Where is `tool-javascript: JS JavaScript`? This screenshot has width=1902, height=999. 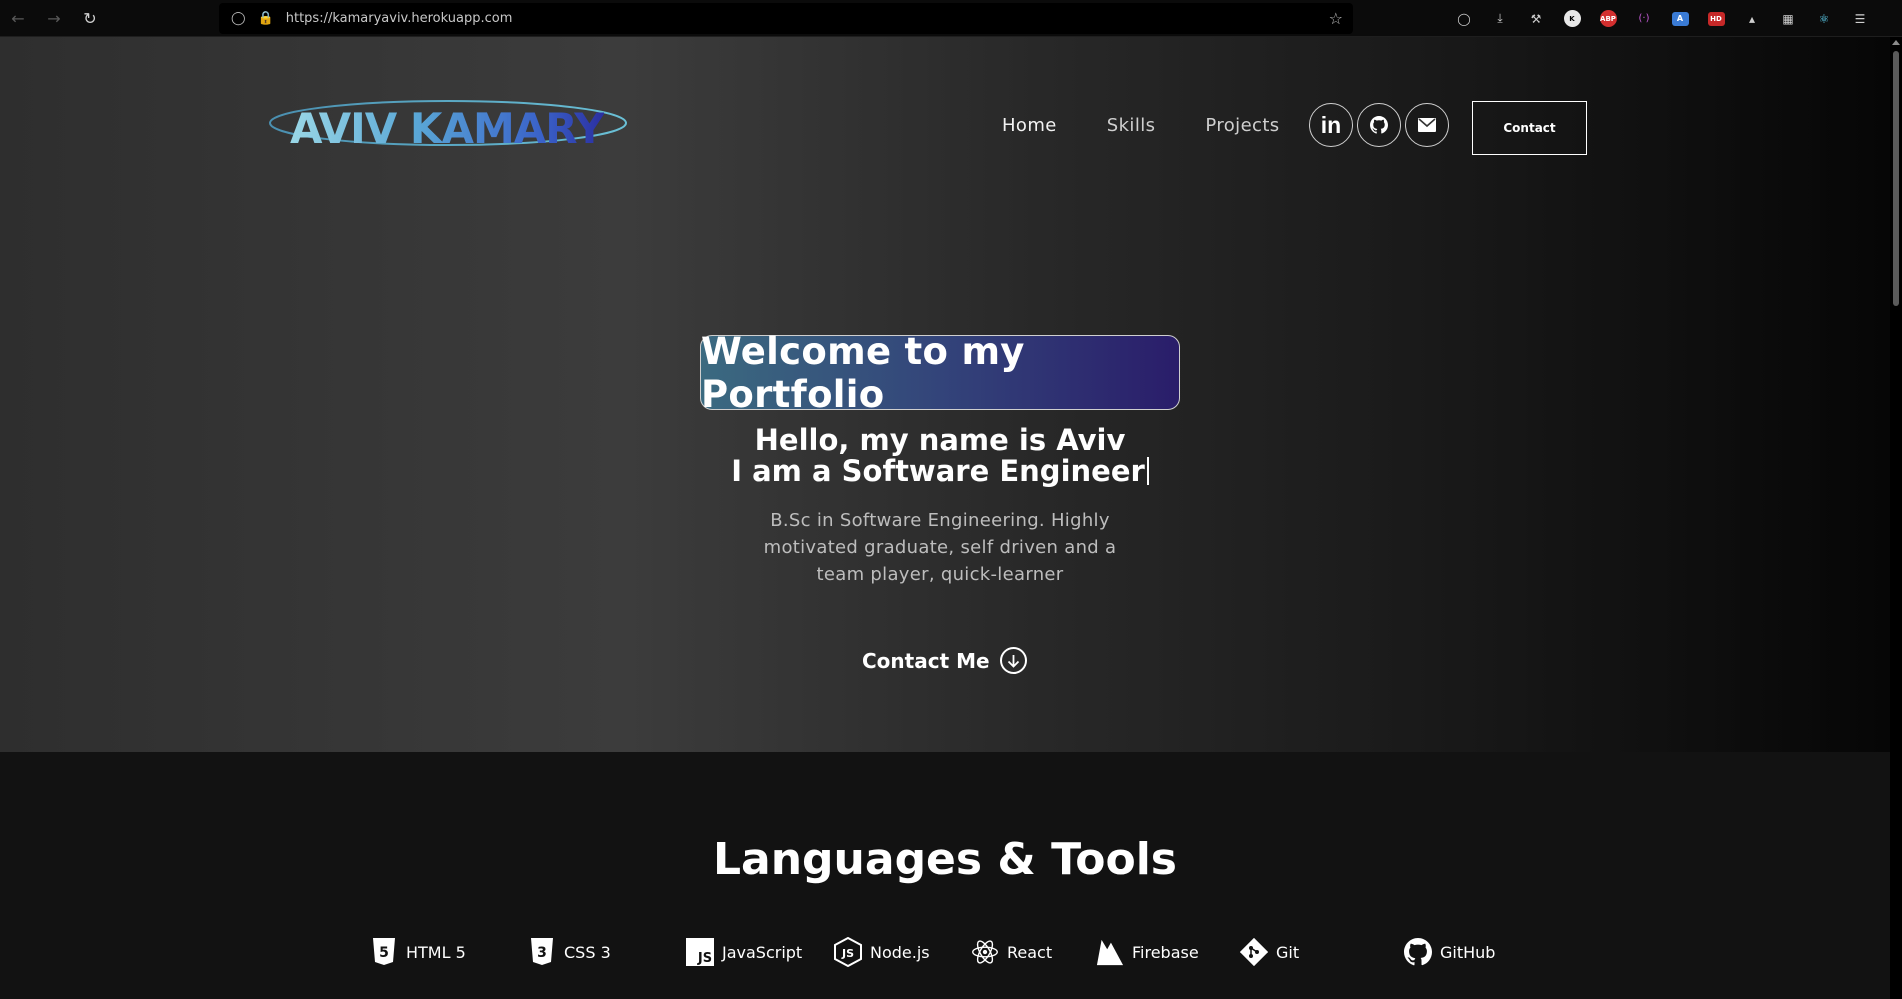
tool-javascript: JS JavaScript is located at coordinates (744, 952).